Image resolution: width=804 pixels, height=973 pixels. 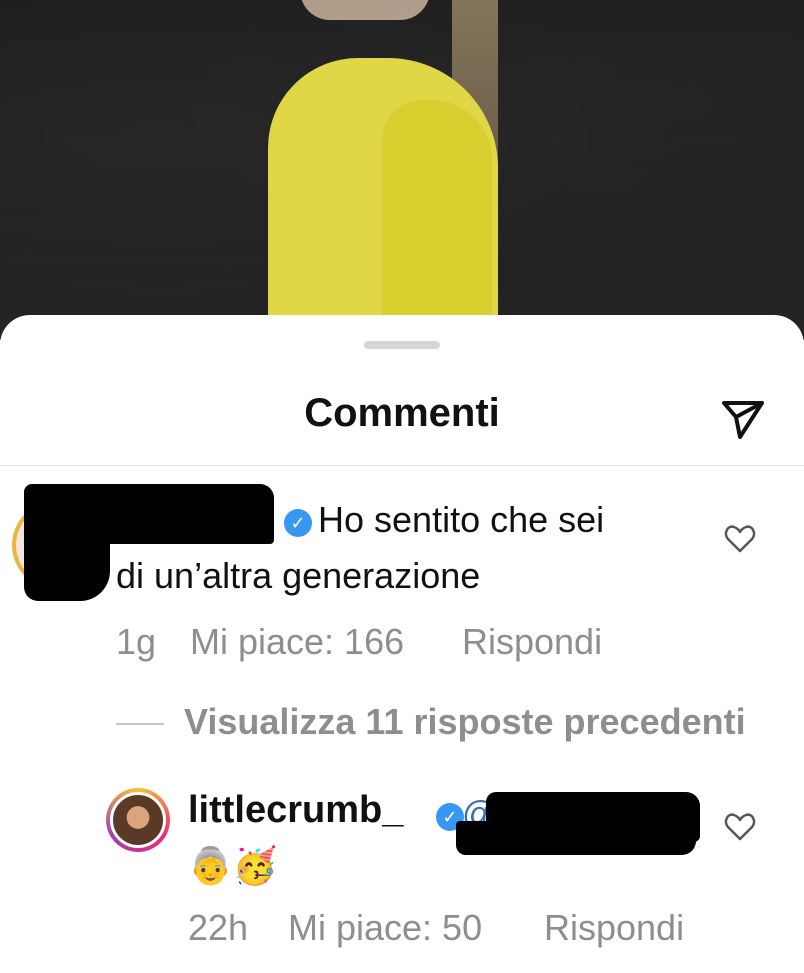 What do you see at coordinates (233, 865) in the screenshot?
I see `reply-text-emoji: 👵🥳` at bounding box center [233, 865].